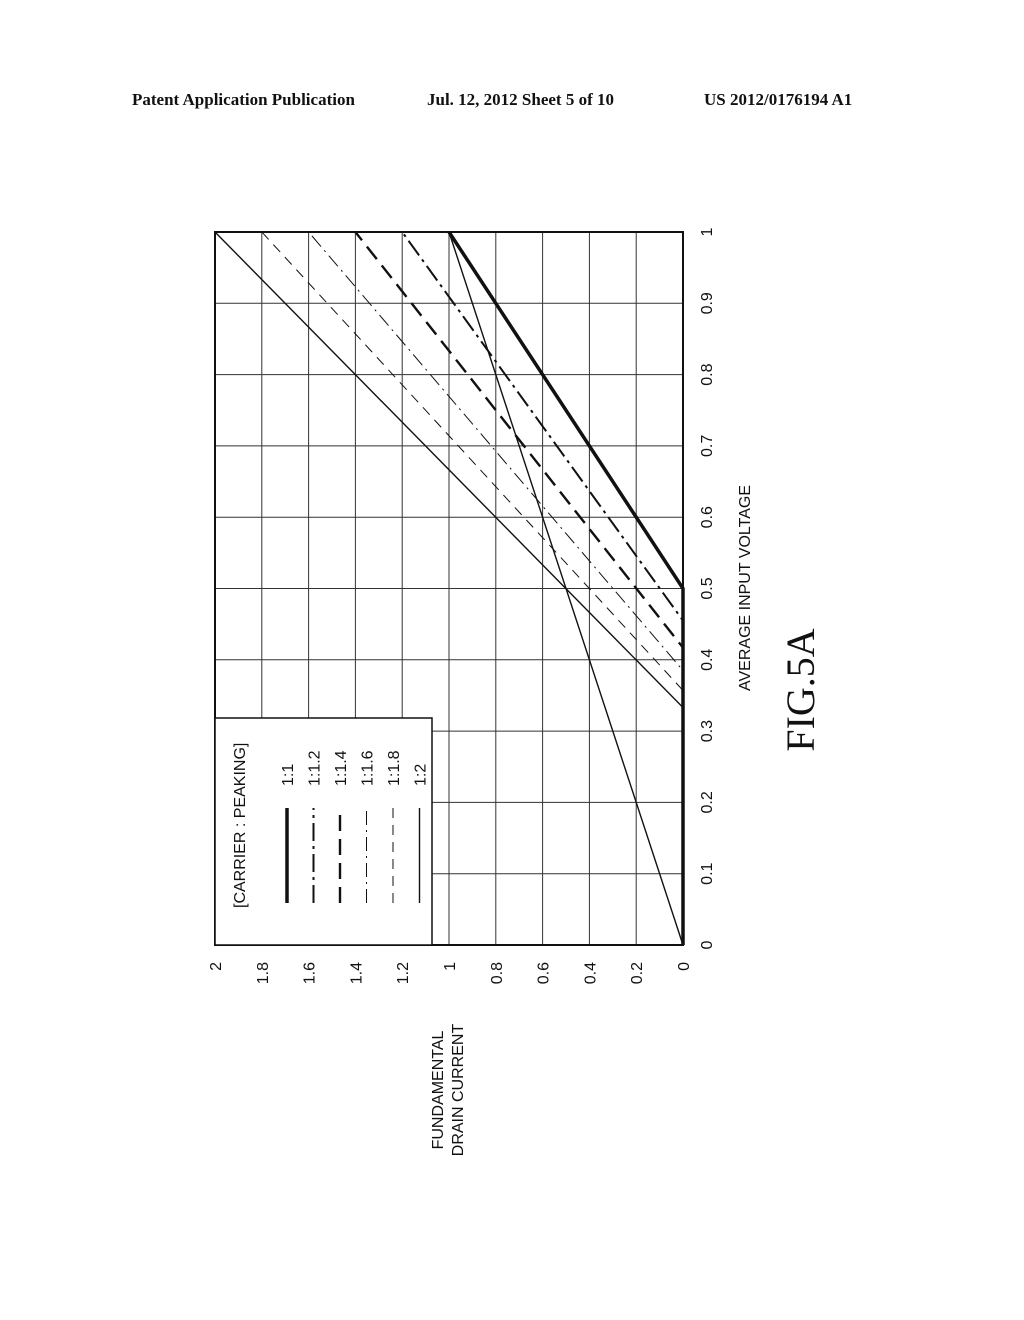 Image resolution: width=1024 pixels, height=1320 pixels. I want to click on current-tick-label: 0.4, so click(590, 973).